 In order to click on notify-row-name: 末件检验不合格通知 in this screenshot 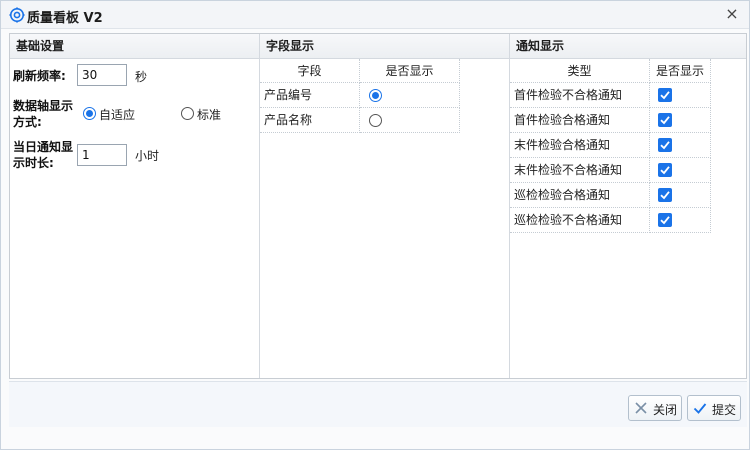, I will do `click(580, 170)`.